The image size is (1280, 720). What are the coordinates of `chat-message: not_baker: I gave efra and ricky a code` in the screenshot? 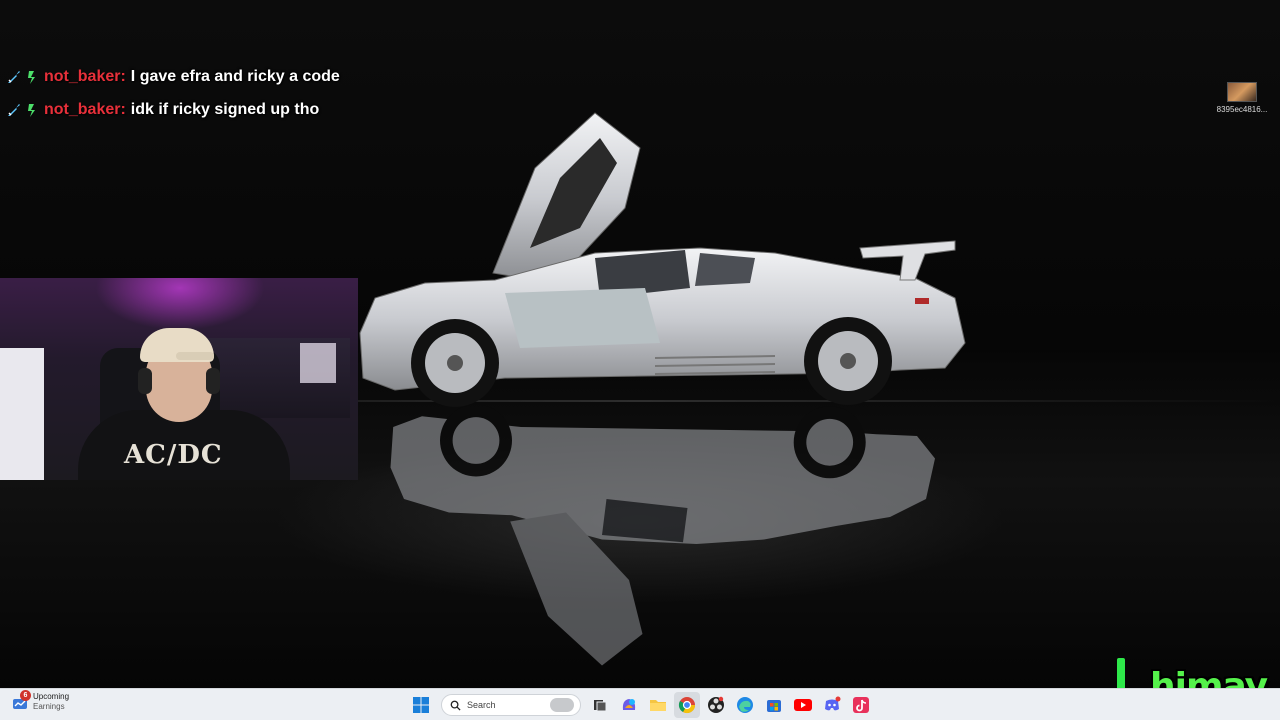 It's located at (173, 77).